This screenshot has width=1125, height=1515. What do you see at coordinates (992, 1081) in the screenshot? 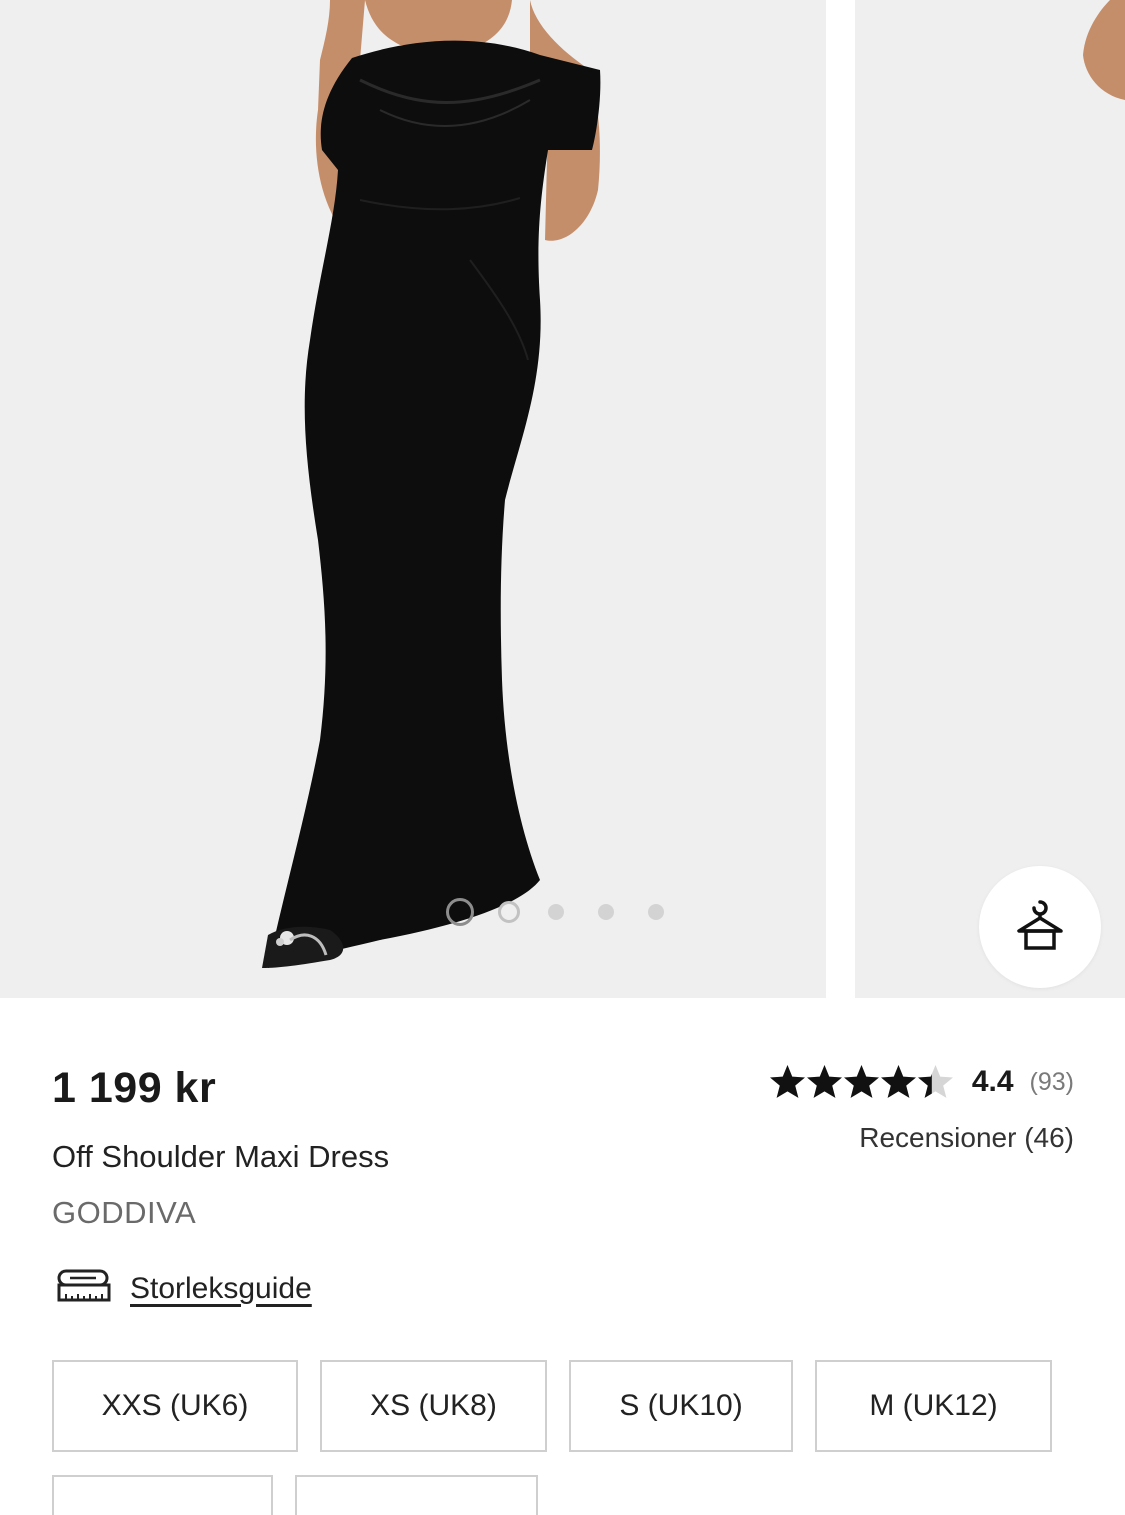
I see `rating-value: 4.4` at bounding box center [992, 1081].